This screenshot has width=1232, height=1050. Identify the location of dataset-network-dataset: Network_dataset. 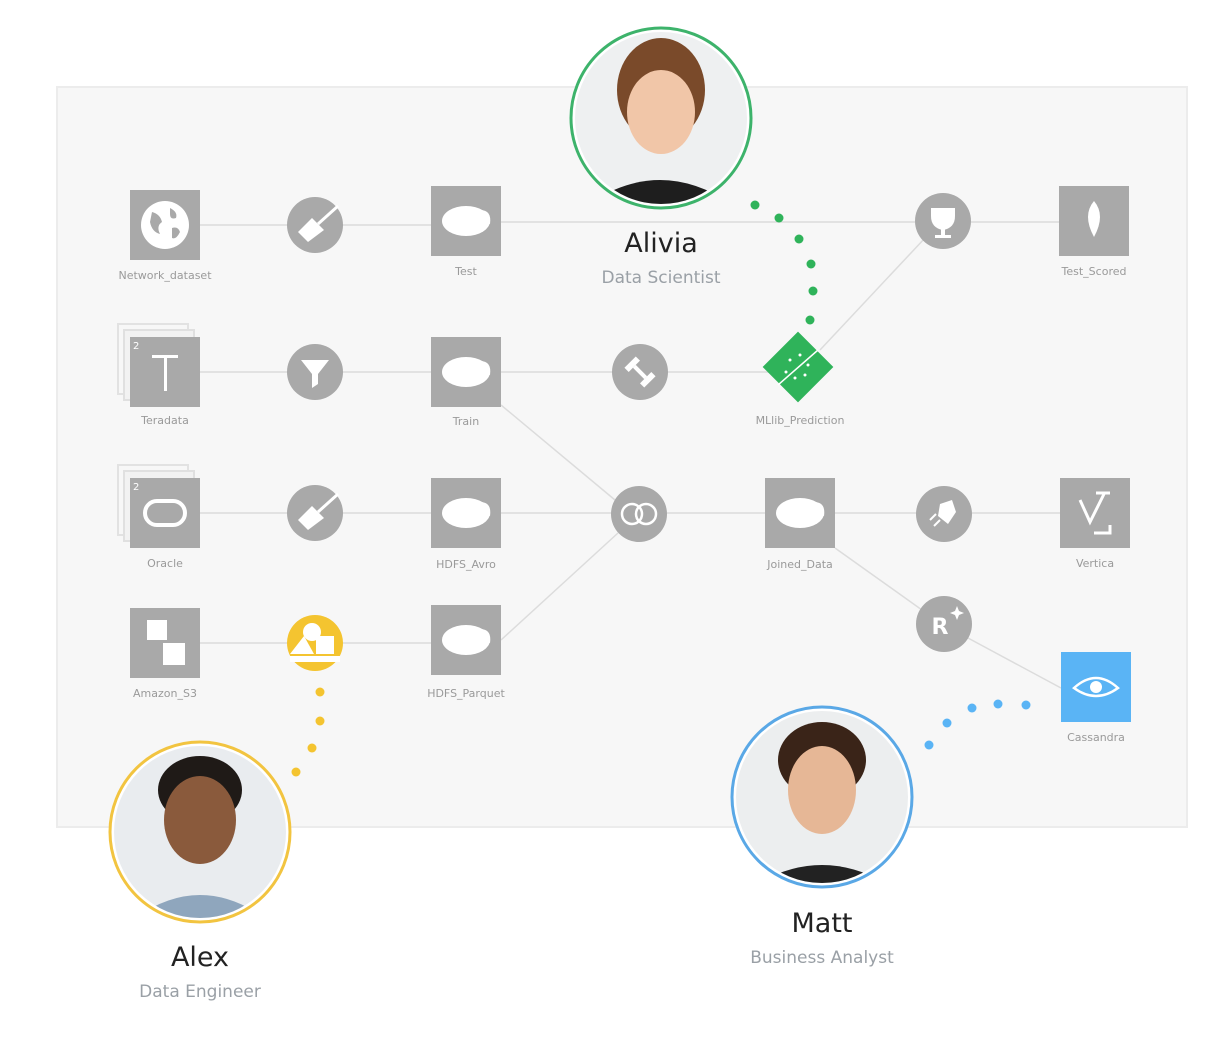
(165, 236).